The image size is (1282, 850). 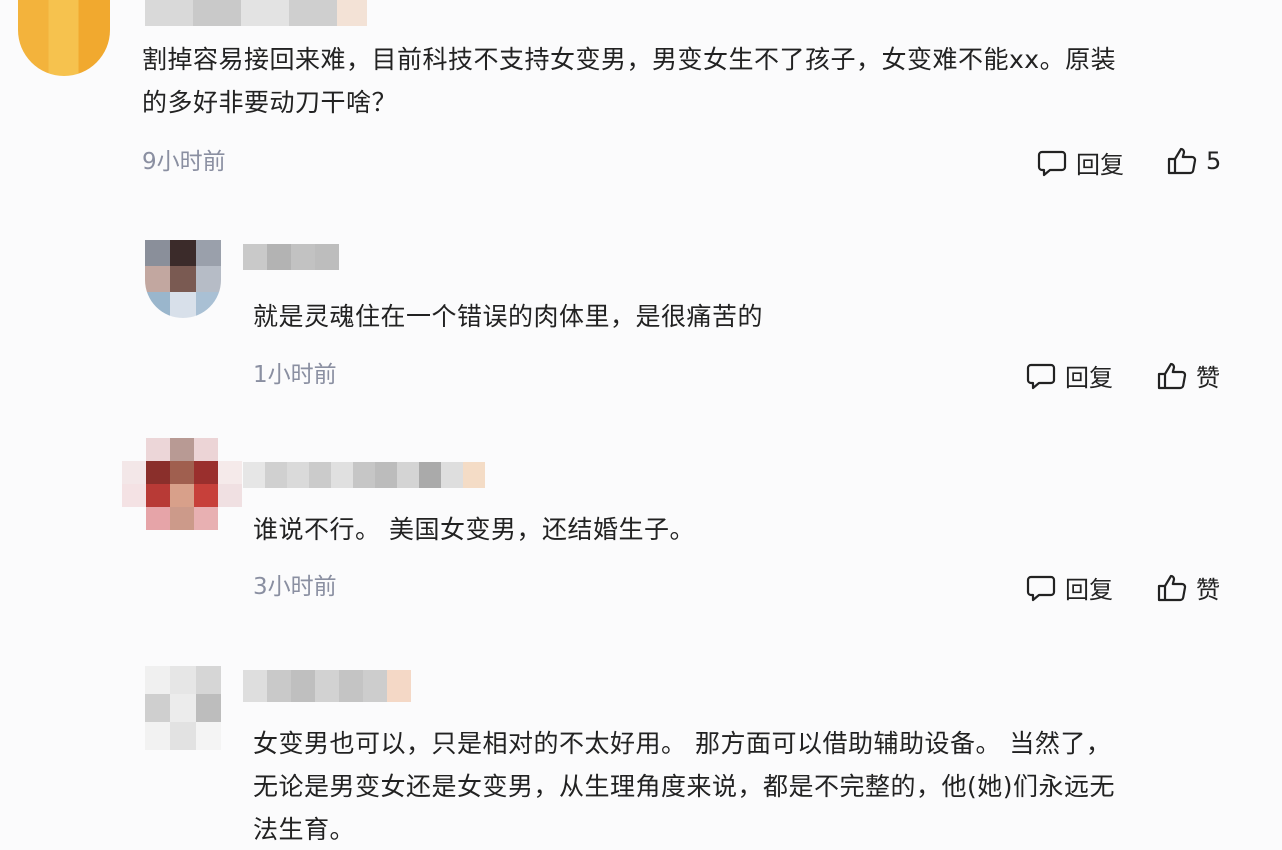 I want to click on comment-text: 就是灵魂住在一个错误的肉体里，是很痛苦的, so click(x=508, y=316).